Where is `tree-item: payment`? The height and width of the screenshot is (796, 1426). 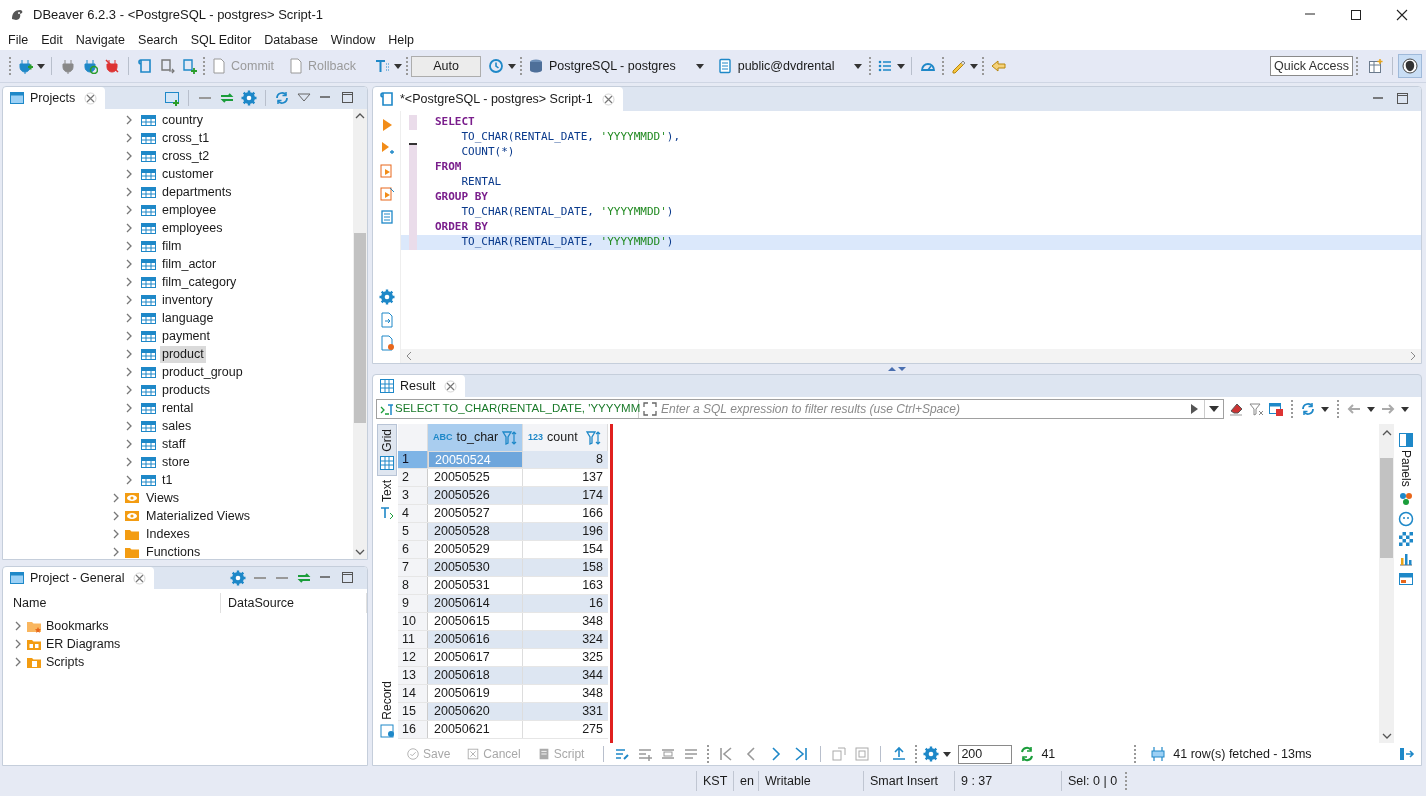
tree-item: payment is located at coordinates (186, 336).